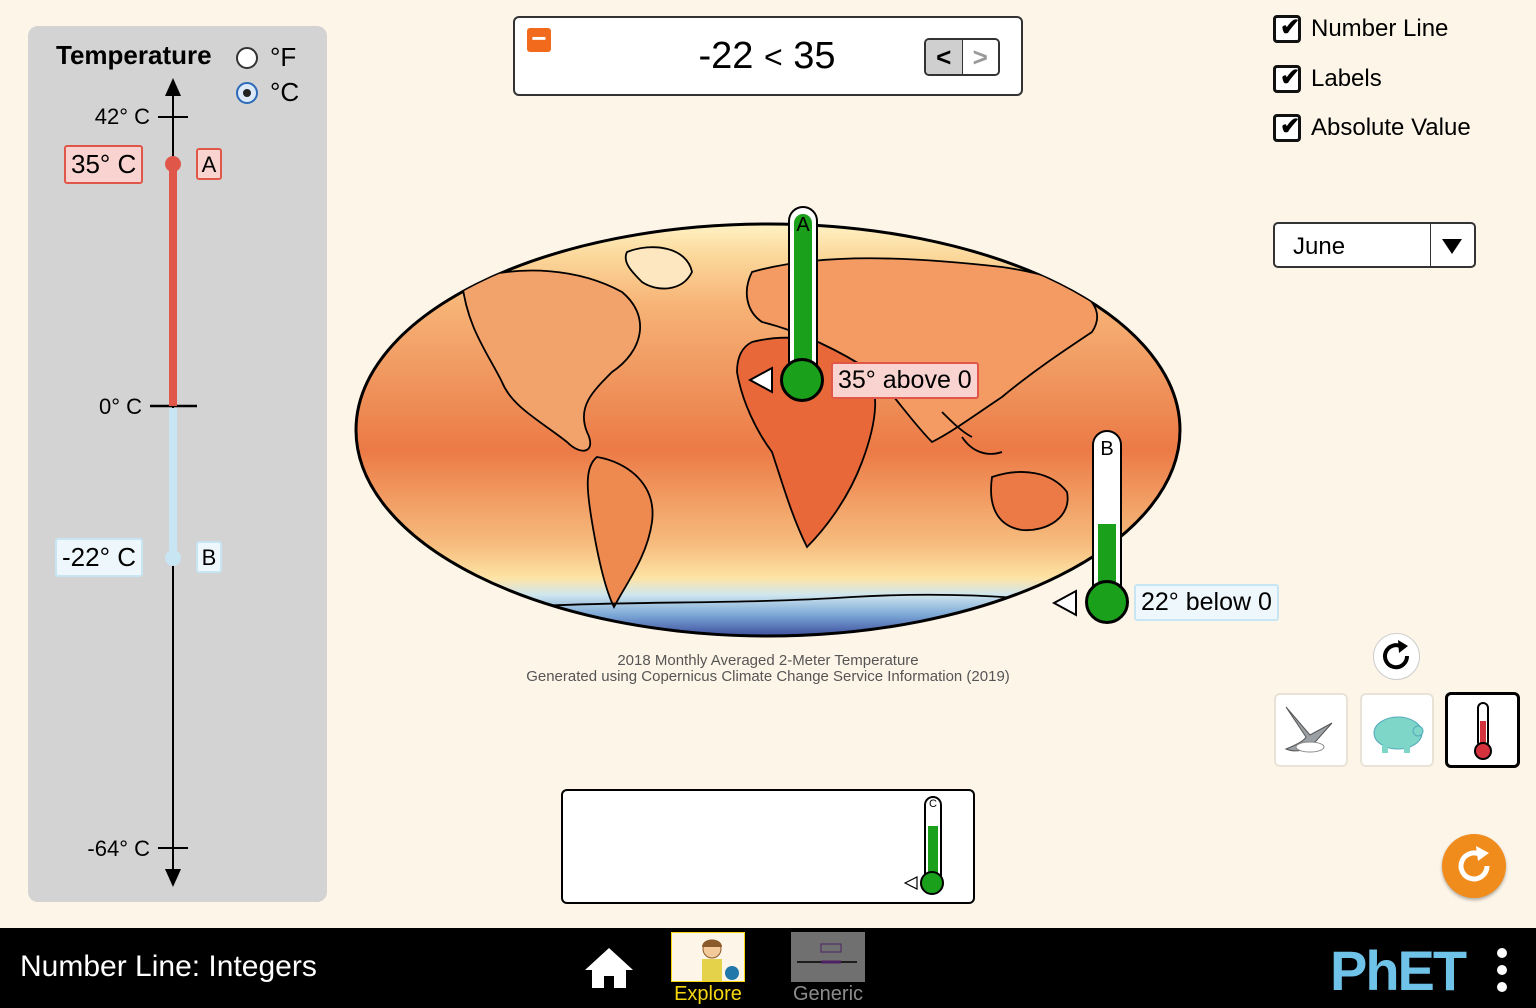 The image size is (1536, 1008). I want to click on more-options-menu, so click(1502, 971).